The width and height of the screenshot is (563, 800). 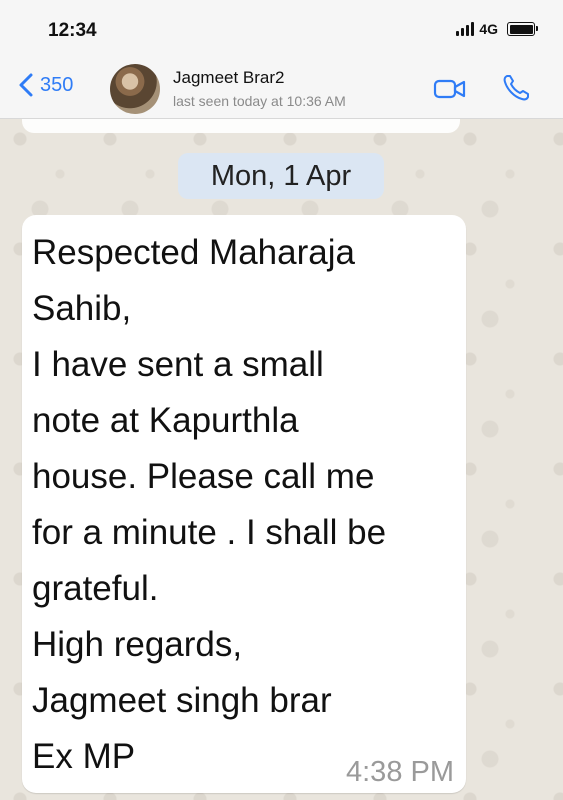 I want to click on signal-icon, so click(x=465, y=29).